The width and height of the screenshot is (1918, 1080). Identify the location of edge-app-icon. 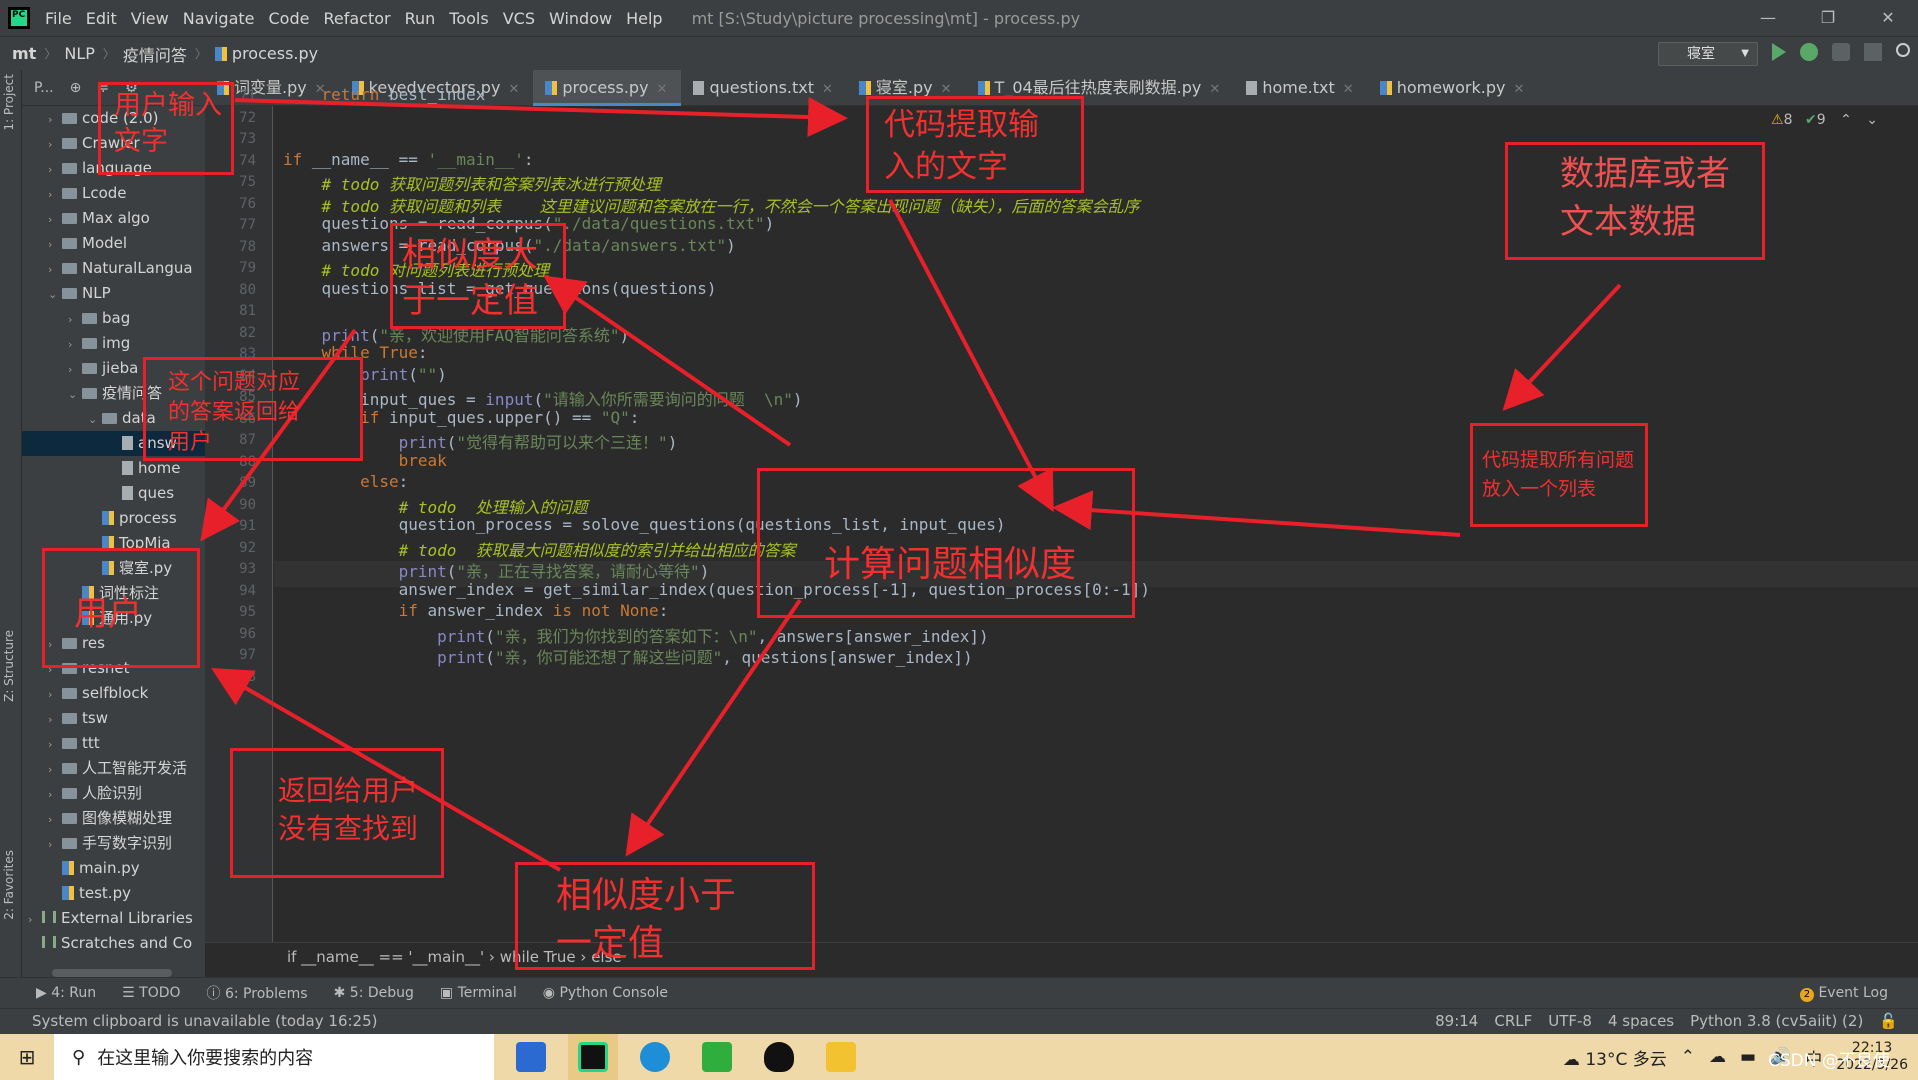
(655, 1057).